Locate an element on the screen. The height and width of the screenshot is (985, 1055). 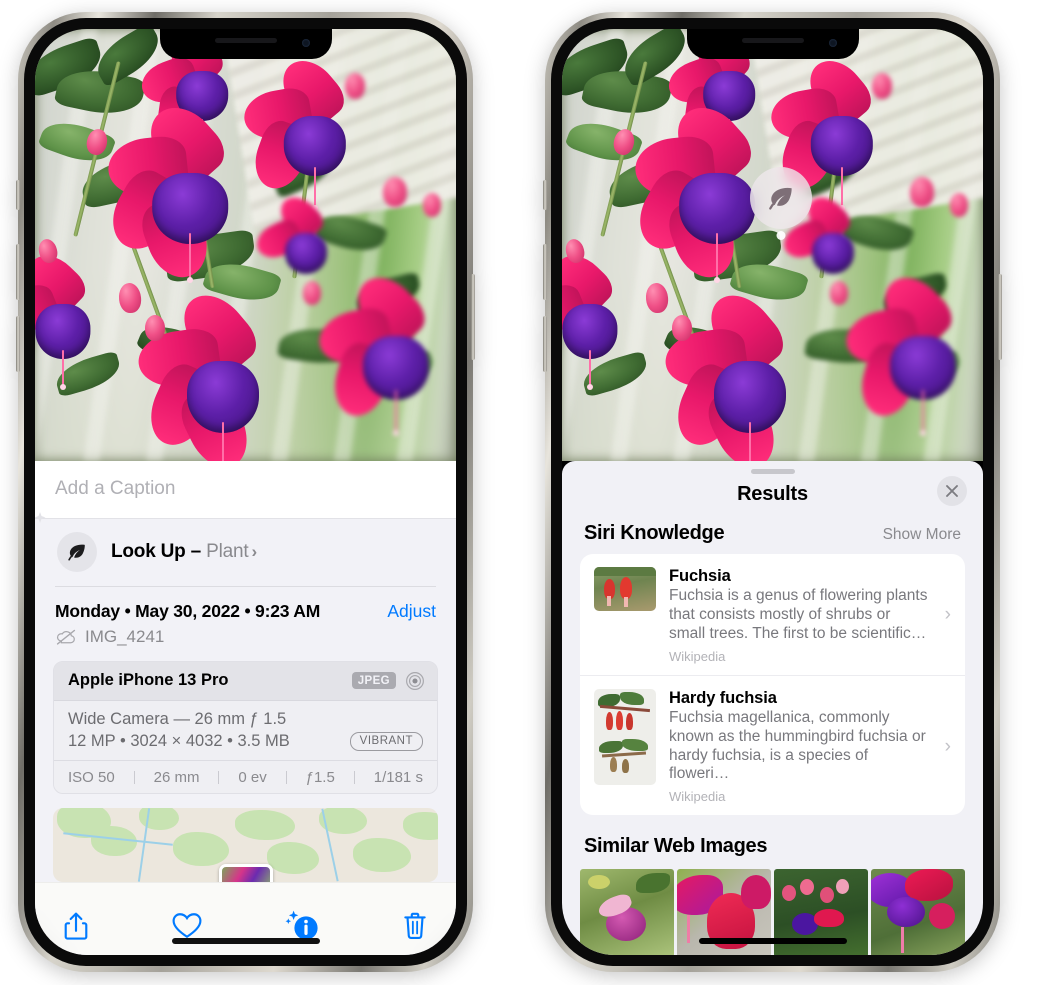
delete-button is located at coordinates (415, 926).